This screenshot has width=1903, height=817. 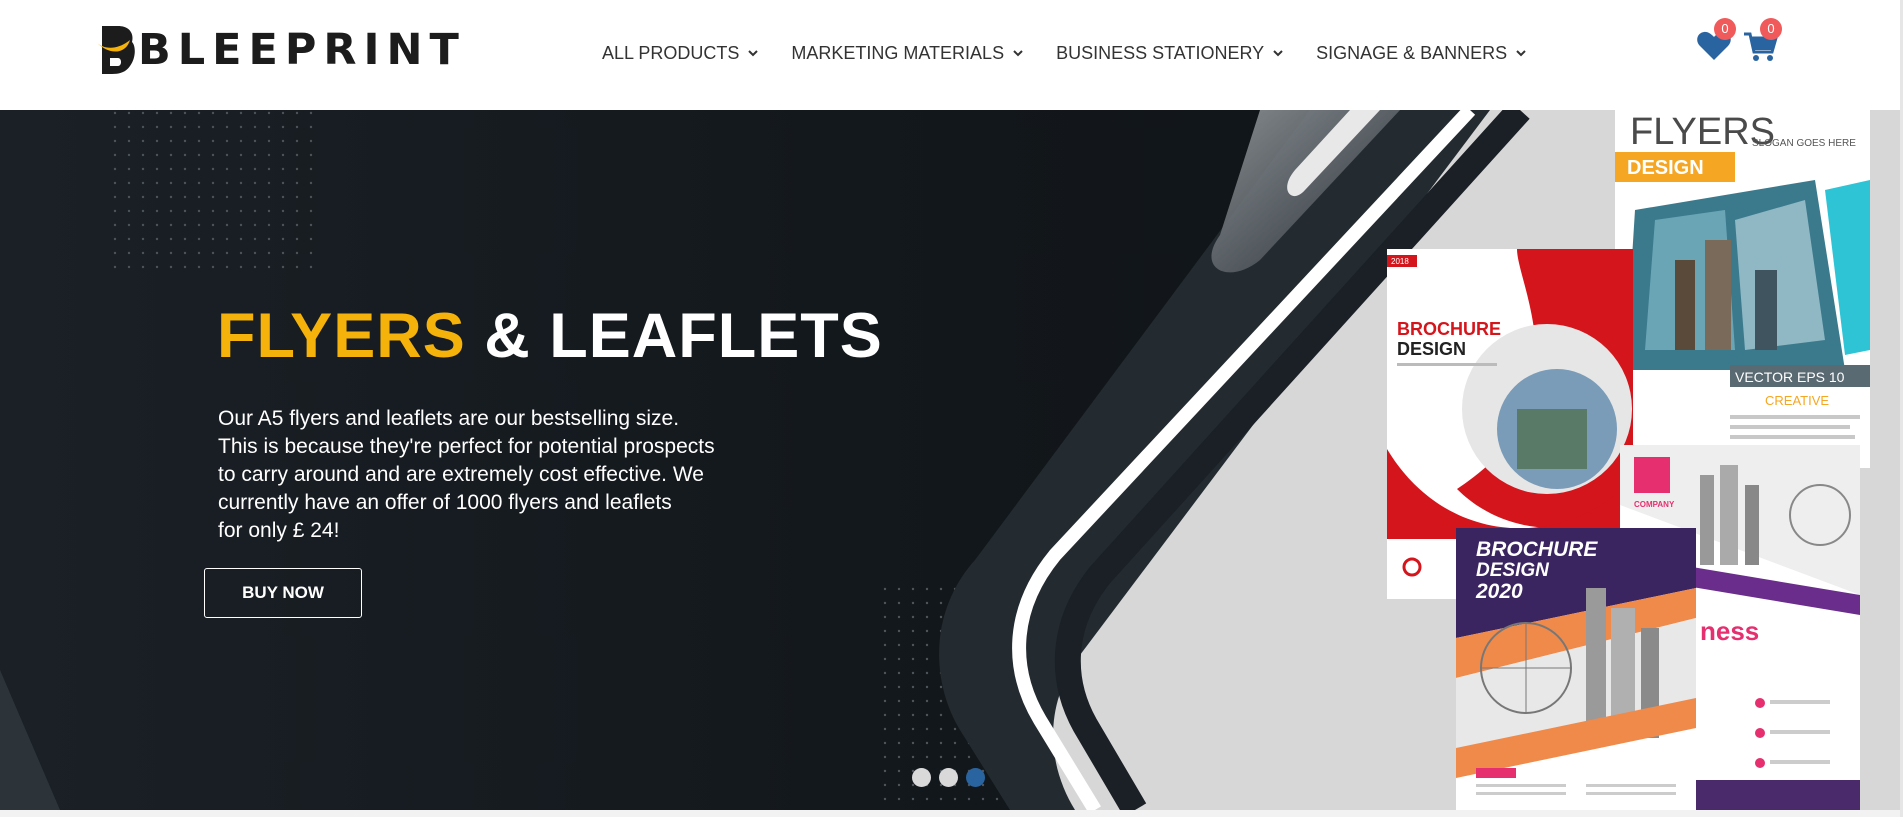 I want to click on slider-pagination, so click(x=952, y=777).